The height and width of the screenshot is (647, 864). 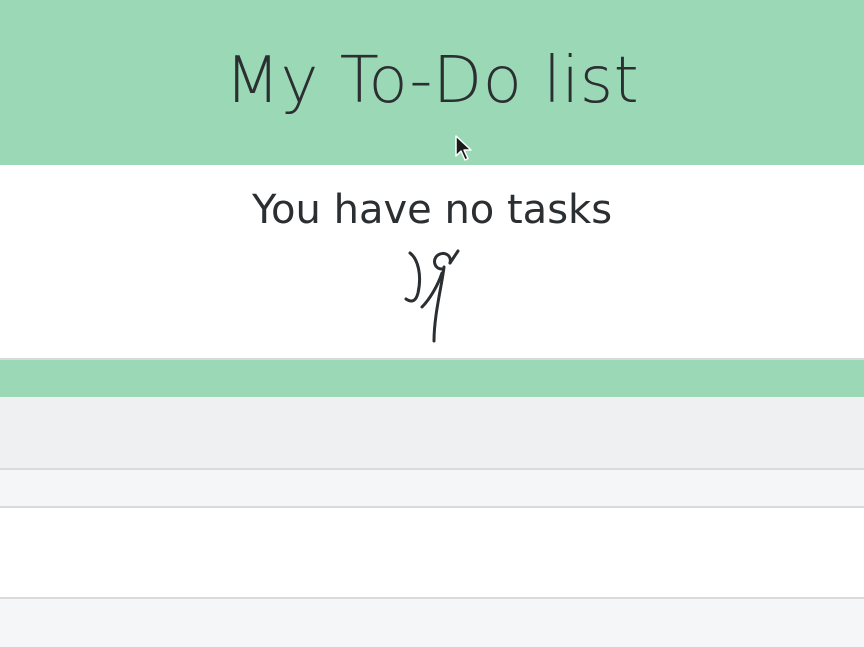 What do you see at coordinates (463, 148) in the screenshot?
I see `mouse-pointer-icon` at bounding box center [463, 148].